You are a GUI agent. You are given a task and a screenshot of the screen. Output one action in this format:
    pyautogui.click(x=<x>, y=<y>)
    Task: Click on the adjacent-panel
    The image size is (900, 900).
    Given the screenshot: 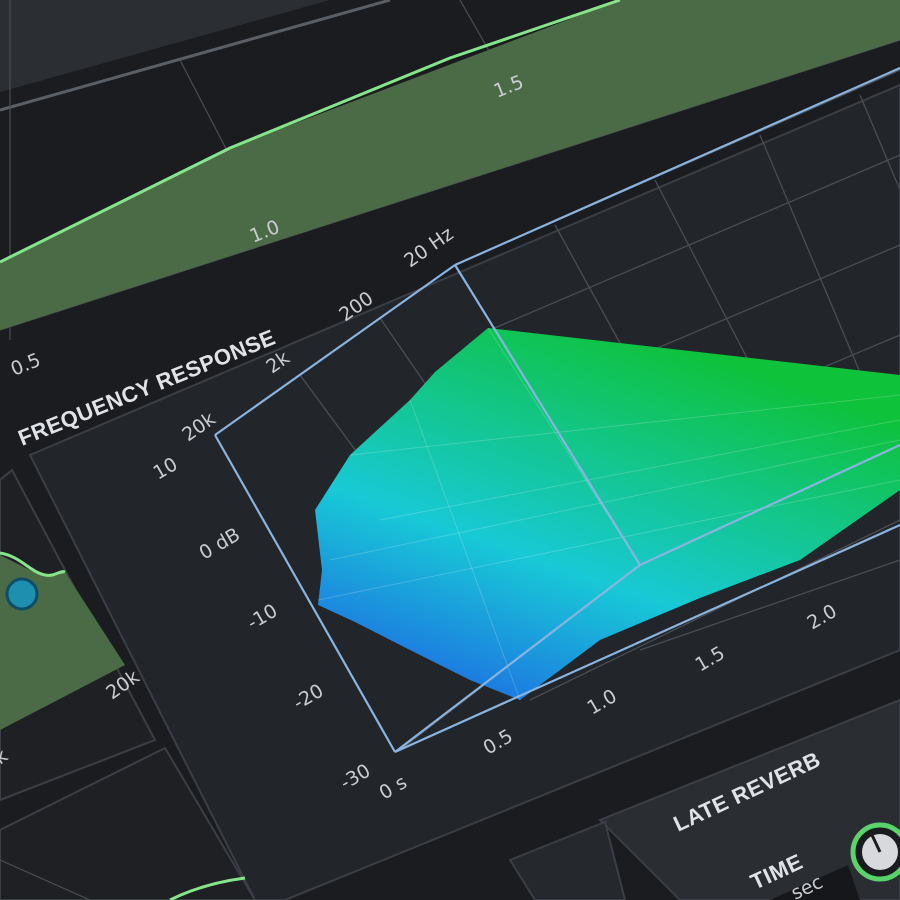 What is the action you would take?
    pyautogui.click(x=567, y=860)
    